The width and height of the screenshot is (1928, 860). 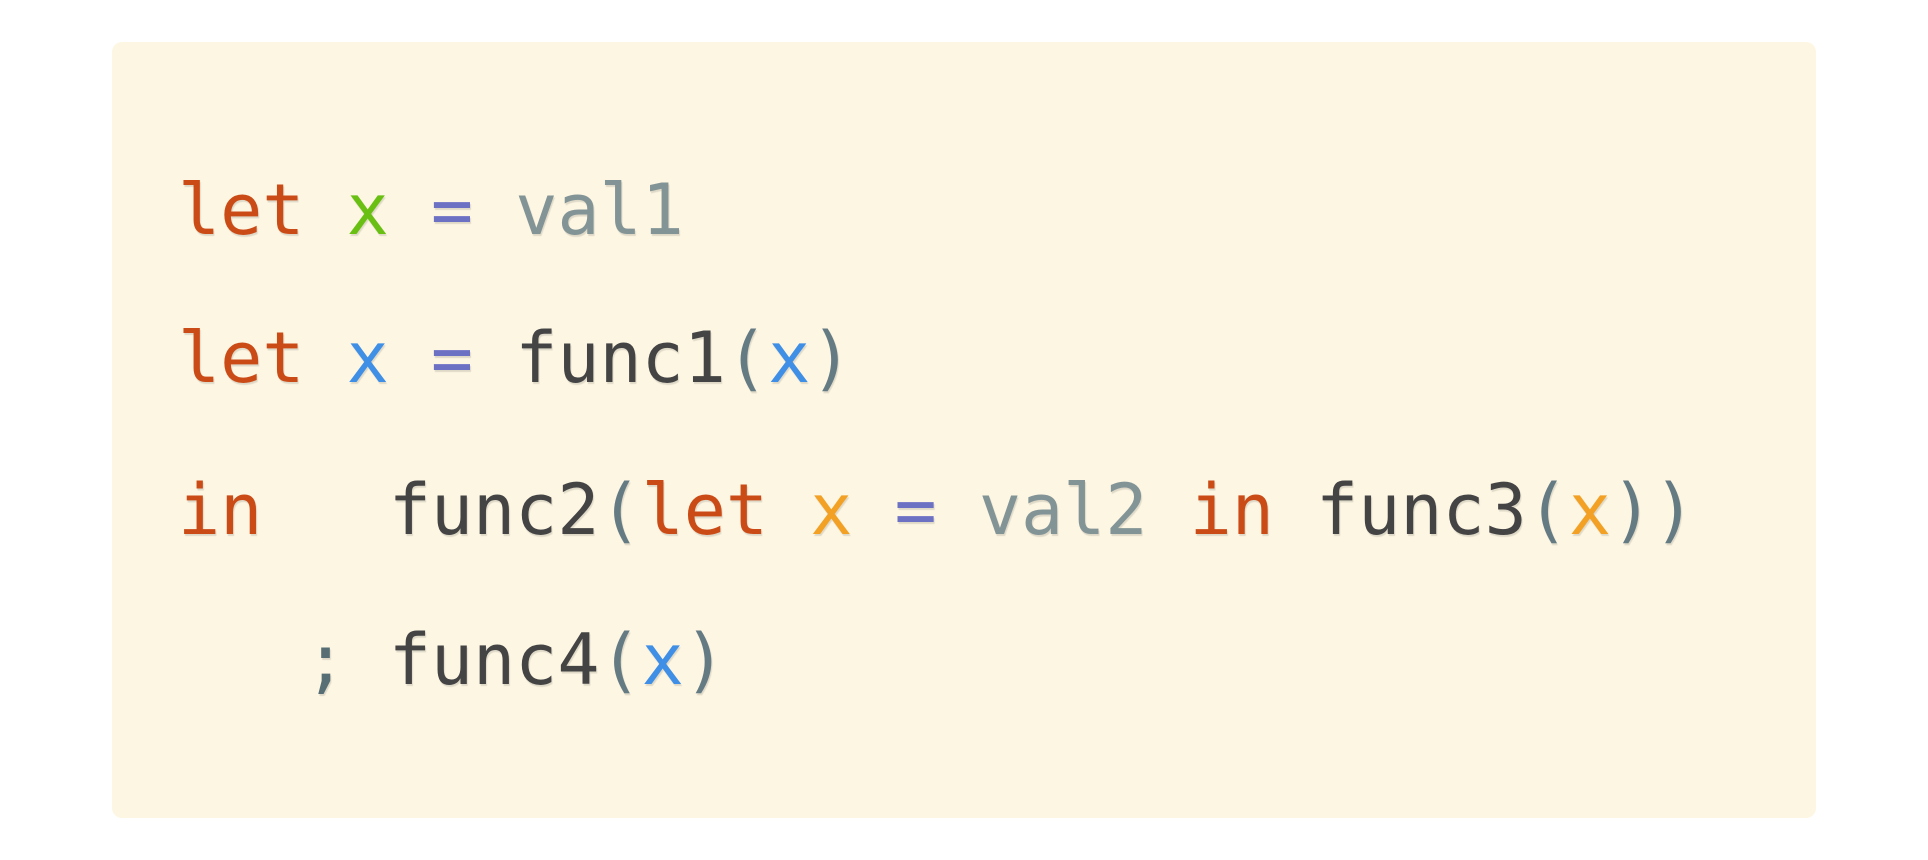 I want to click on code-token-function: func4, so click(x=494, y=660).